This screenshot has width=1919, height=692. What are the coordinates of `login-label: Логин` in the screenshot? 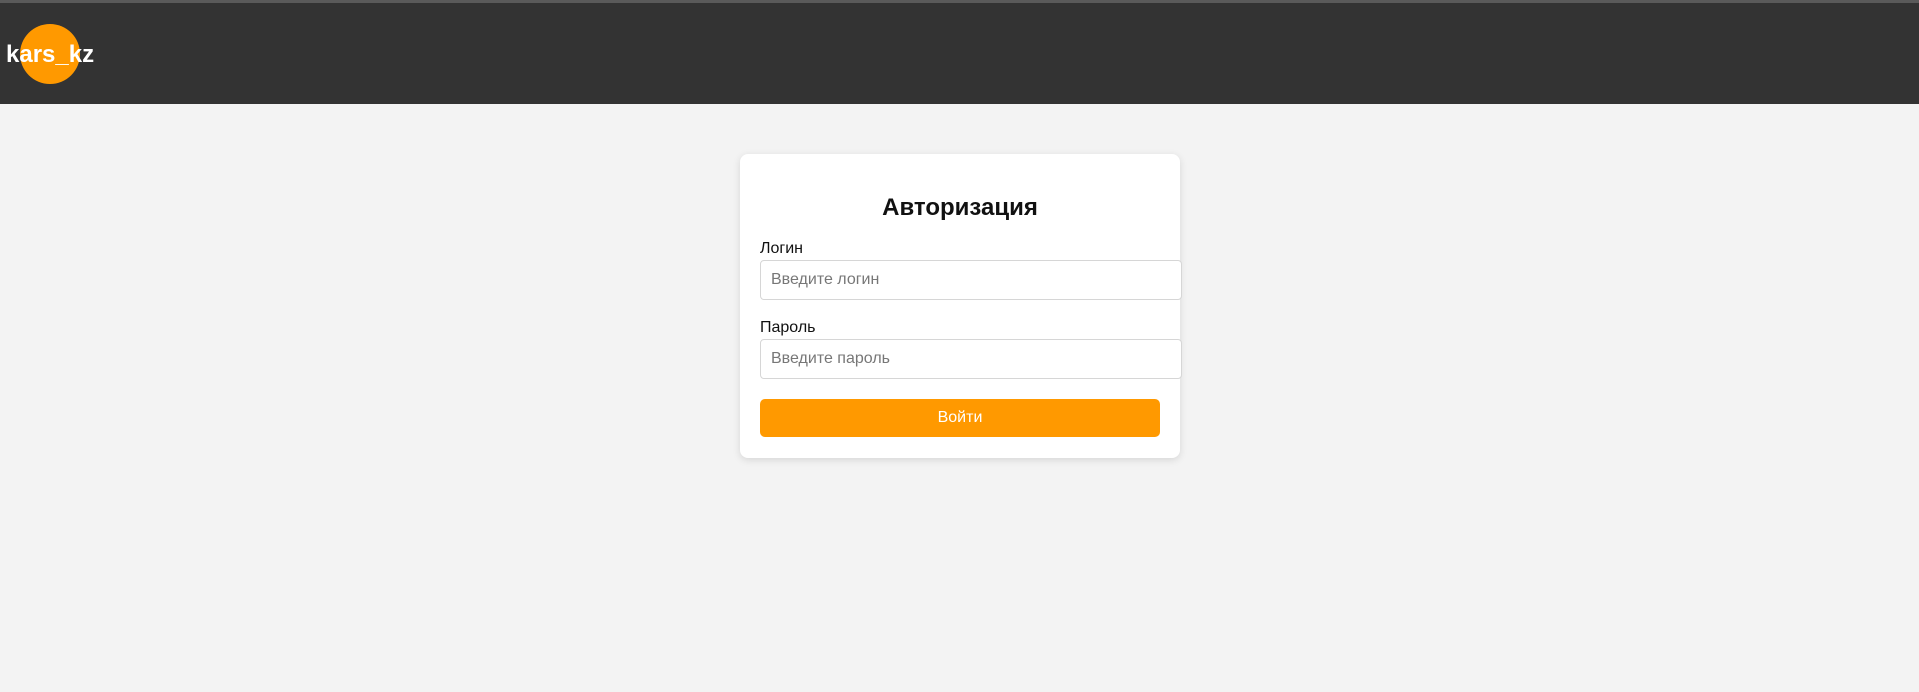 It's located at (782, 248).